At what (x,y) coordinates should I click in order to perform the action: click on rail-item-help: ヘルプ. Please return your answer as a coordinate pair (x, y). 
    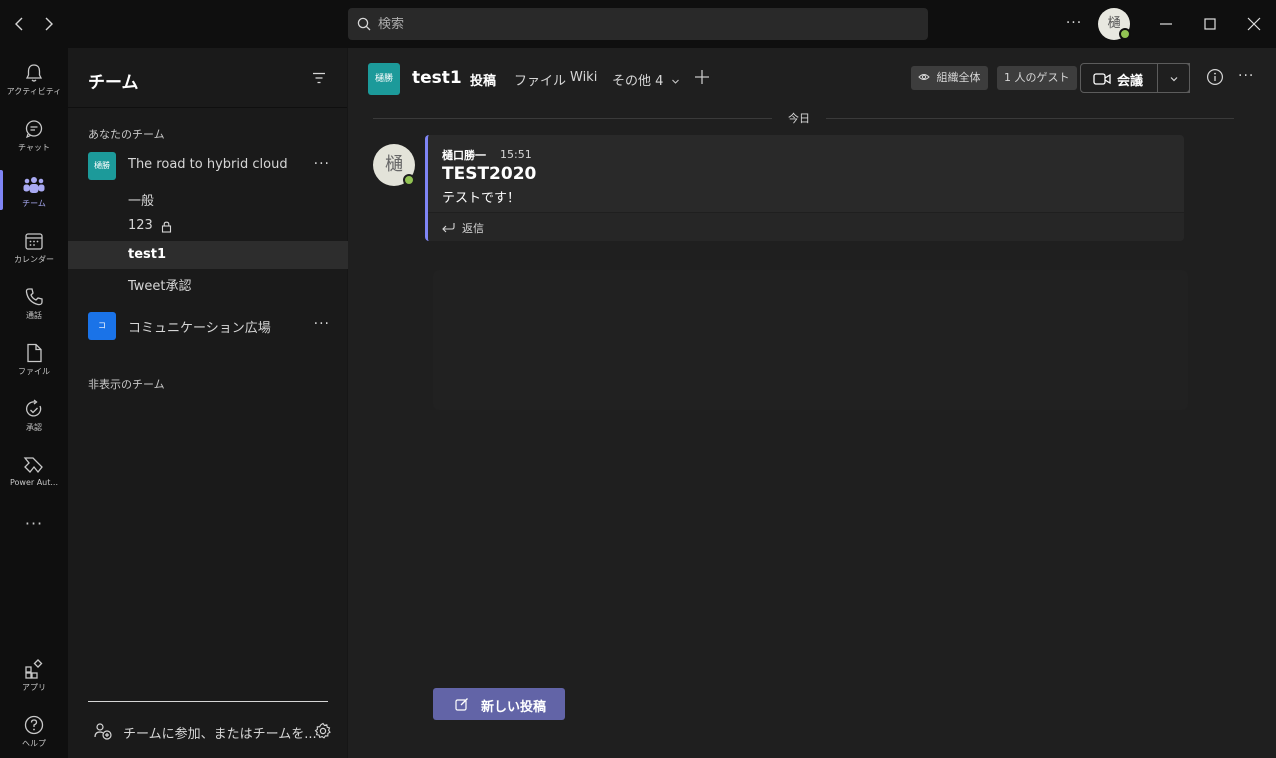
    Looking at the image, I should click on (34, 730).